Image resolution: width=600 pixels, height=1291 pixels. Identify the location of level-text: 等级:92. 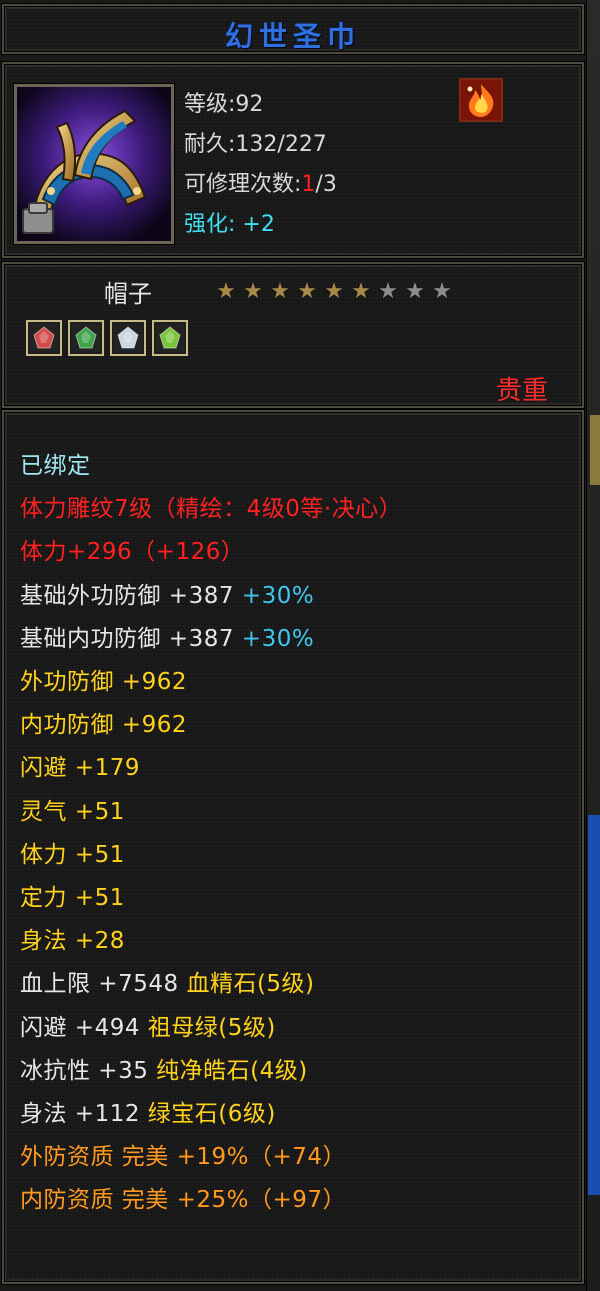
(224, 104).